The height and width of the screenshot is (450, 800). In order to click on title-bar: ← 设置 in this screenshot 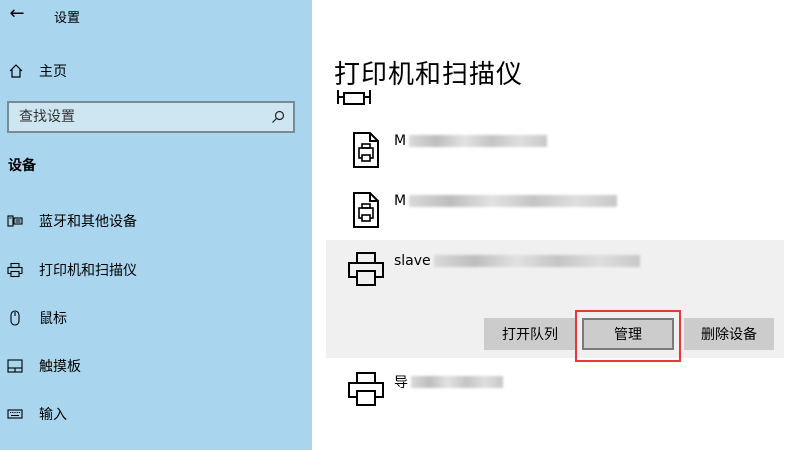, I will do `click(156, 15)`.